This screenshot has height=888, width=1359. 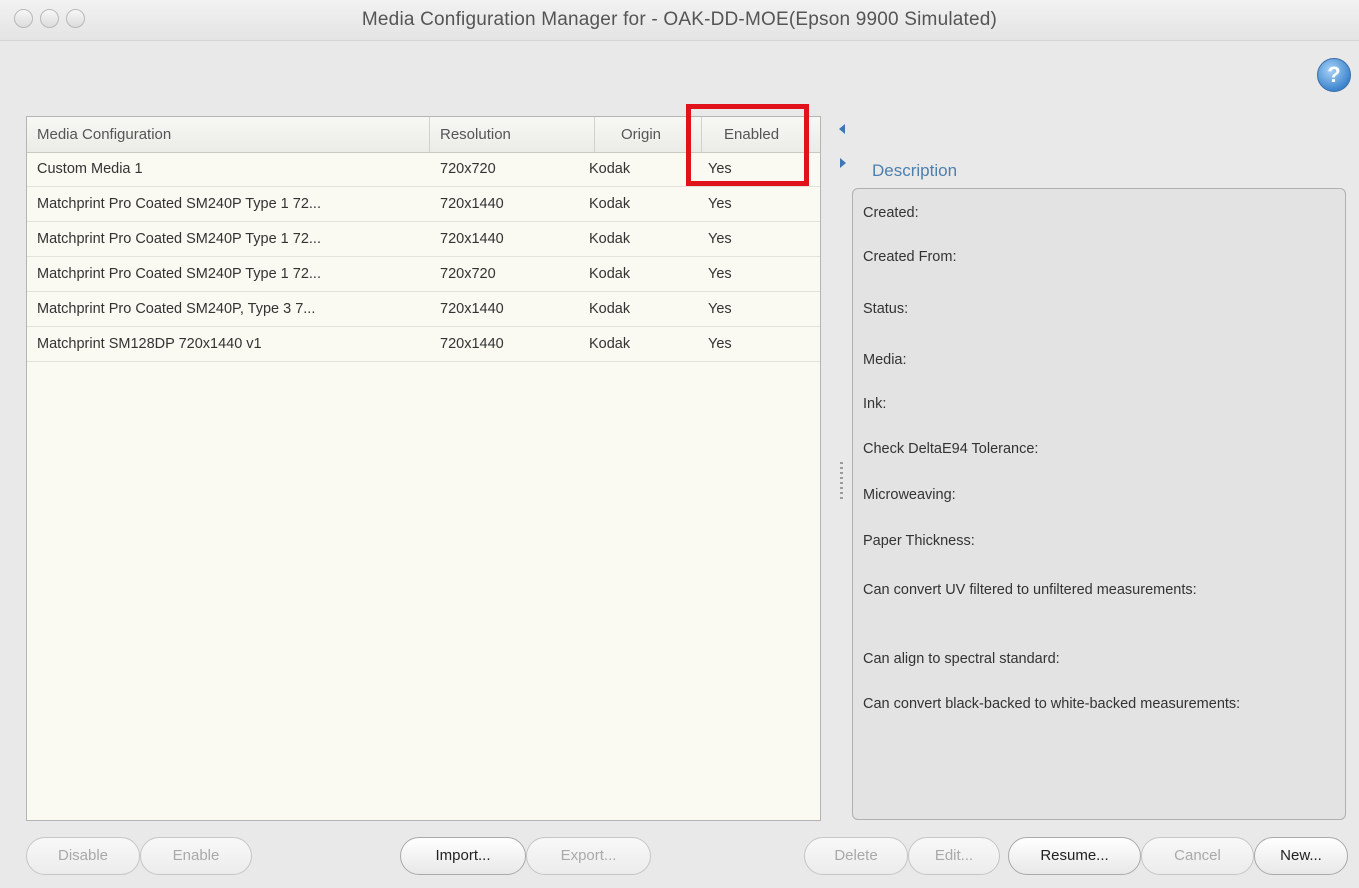 I want to click on deltae-tolerance-field: Check DeltaE94 Tolerance:, so click(x=951, y=449).